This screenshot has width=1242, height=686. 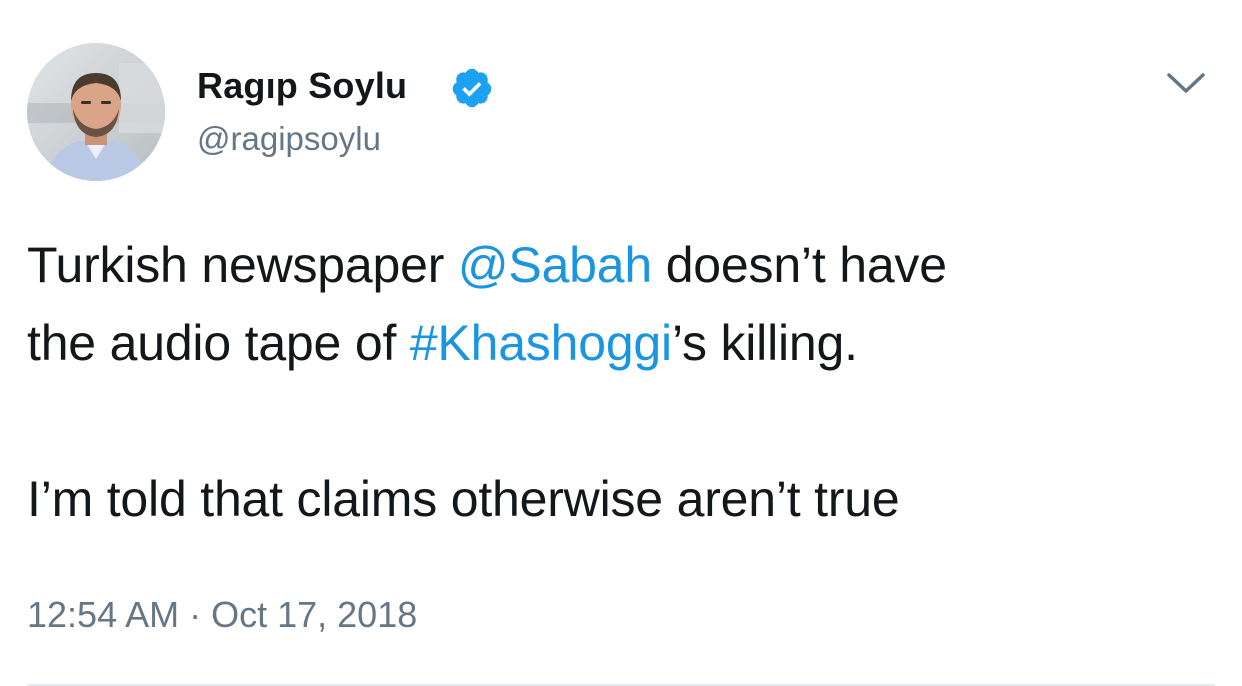 I want to click on text-segment: doesn’t have, so click(x=799, y=265).